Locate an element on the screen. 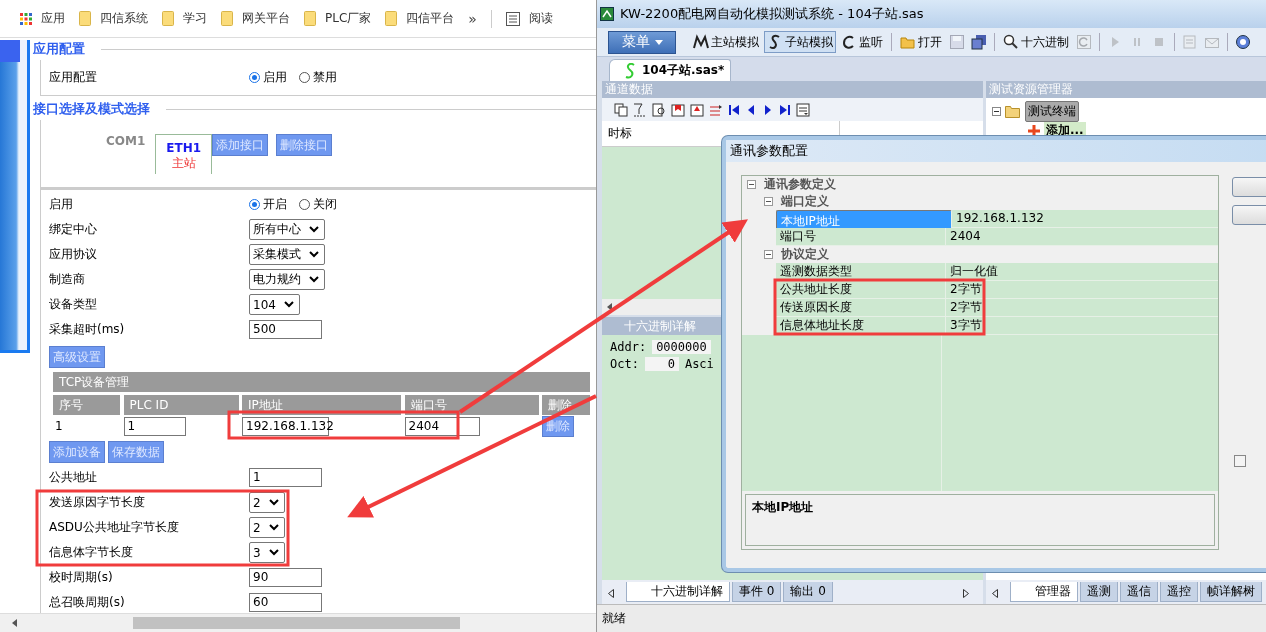 This screenshot has width=1266, height=632. columns-icon is located at coordinates (803, 109).